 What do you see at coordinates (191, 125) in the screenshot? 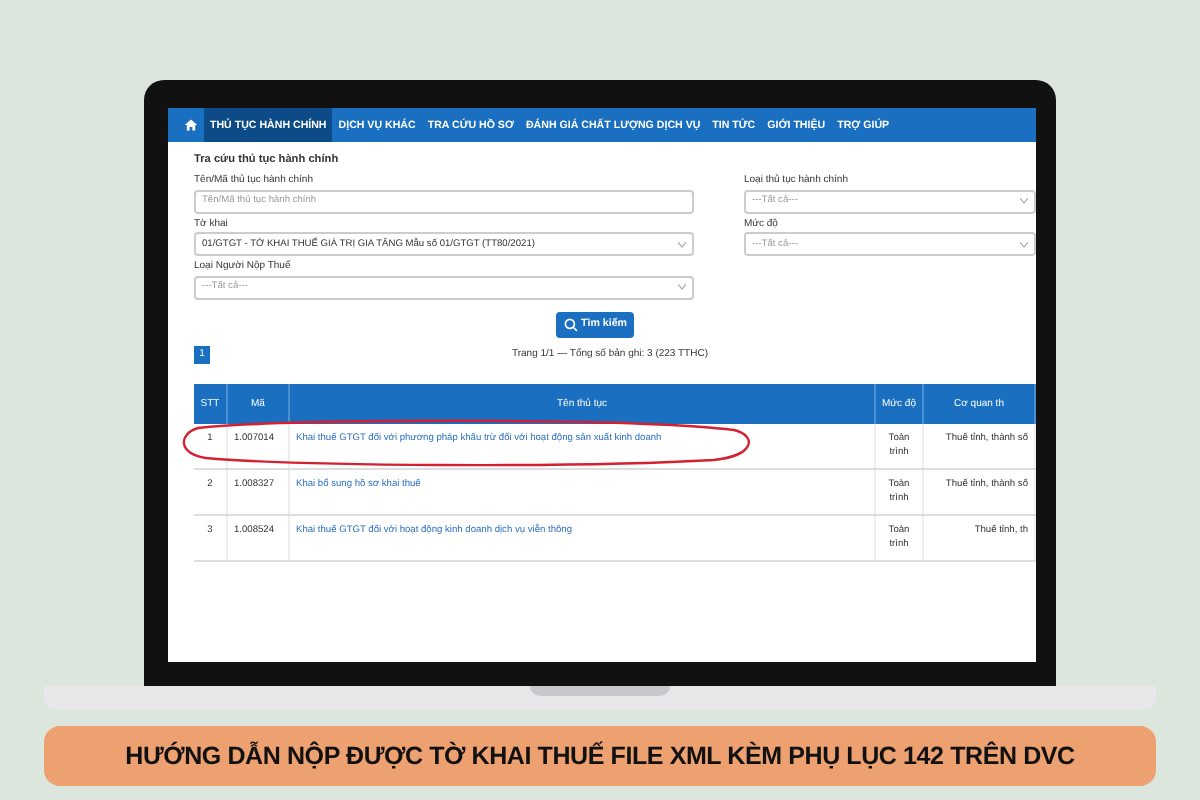
I see `home-icon` at bounding box center [191, 125].